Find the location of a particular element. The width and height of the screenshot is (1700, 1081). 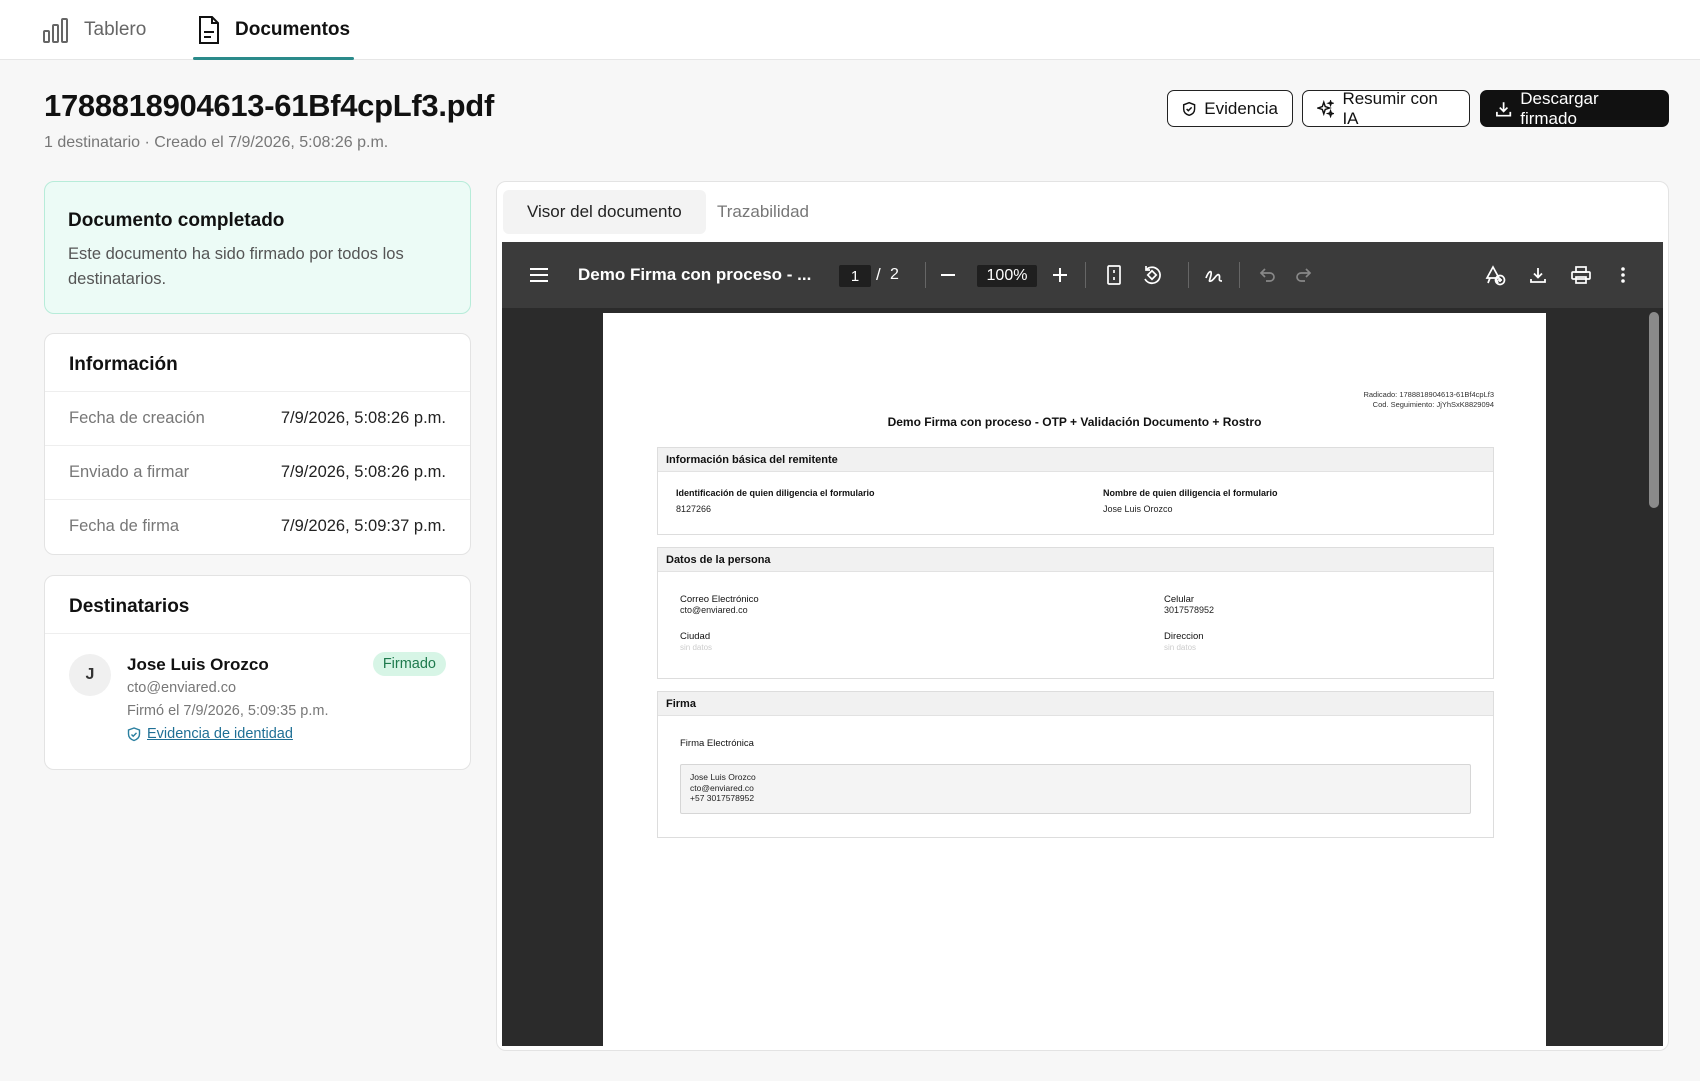

recipient-name: Jose Luis Orozco is located at coordinates (198, 664).